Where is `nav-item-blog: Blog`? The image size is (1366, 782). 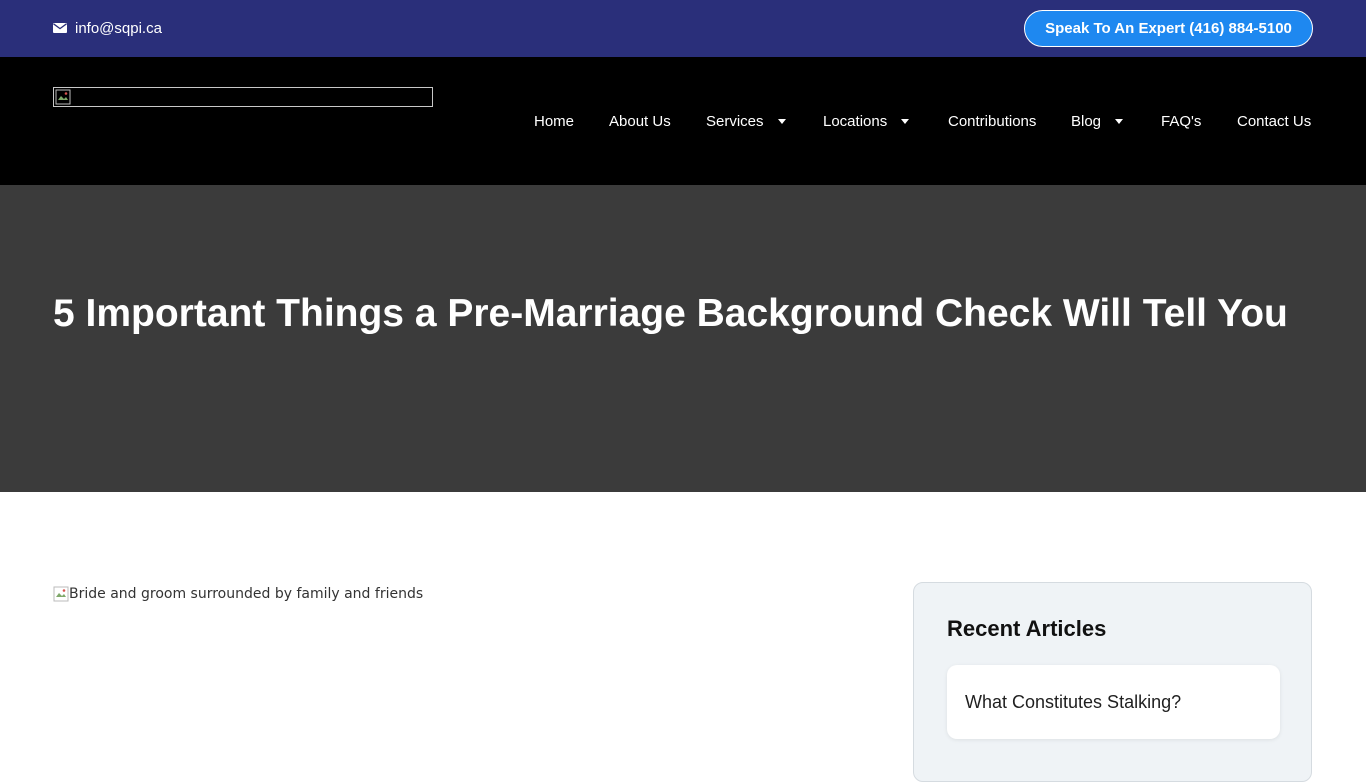
nav-item-blog: Blog is located at coordinates (1097, 121).